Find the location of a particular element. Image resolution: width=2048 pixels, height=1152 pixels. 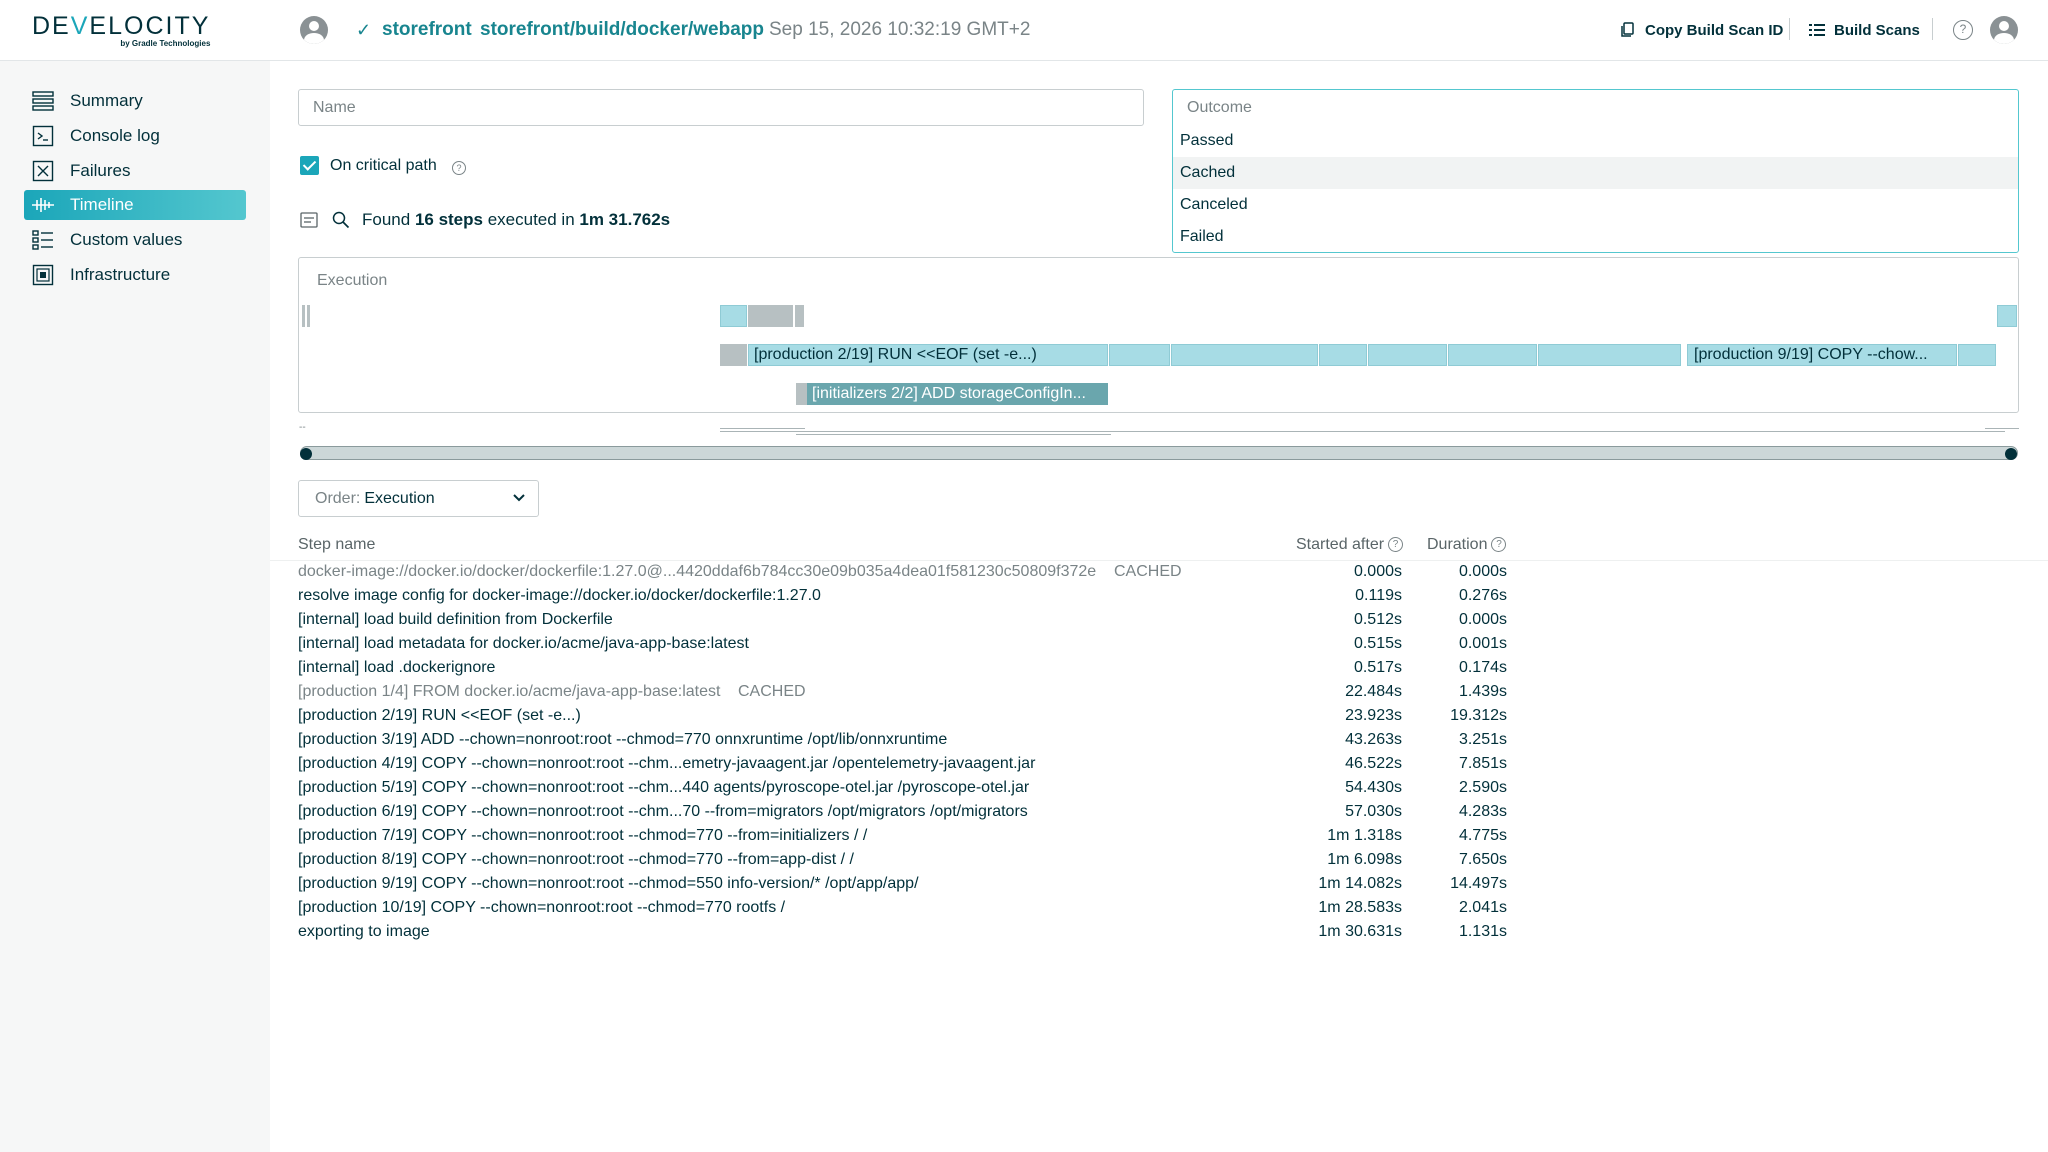

sidebar-item-label: Console log is located at coordinates (115, 135).